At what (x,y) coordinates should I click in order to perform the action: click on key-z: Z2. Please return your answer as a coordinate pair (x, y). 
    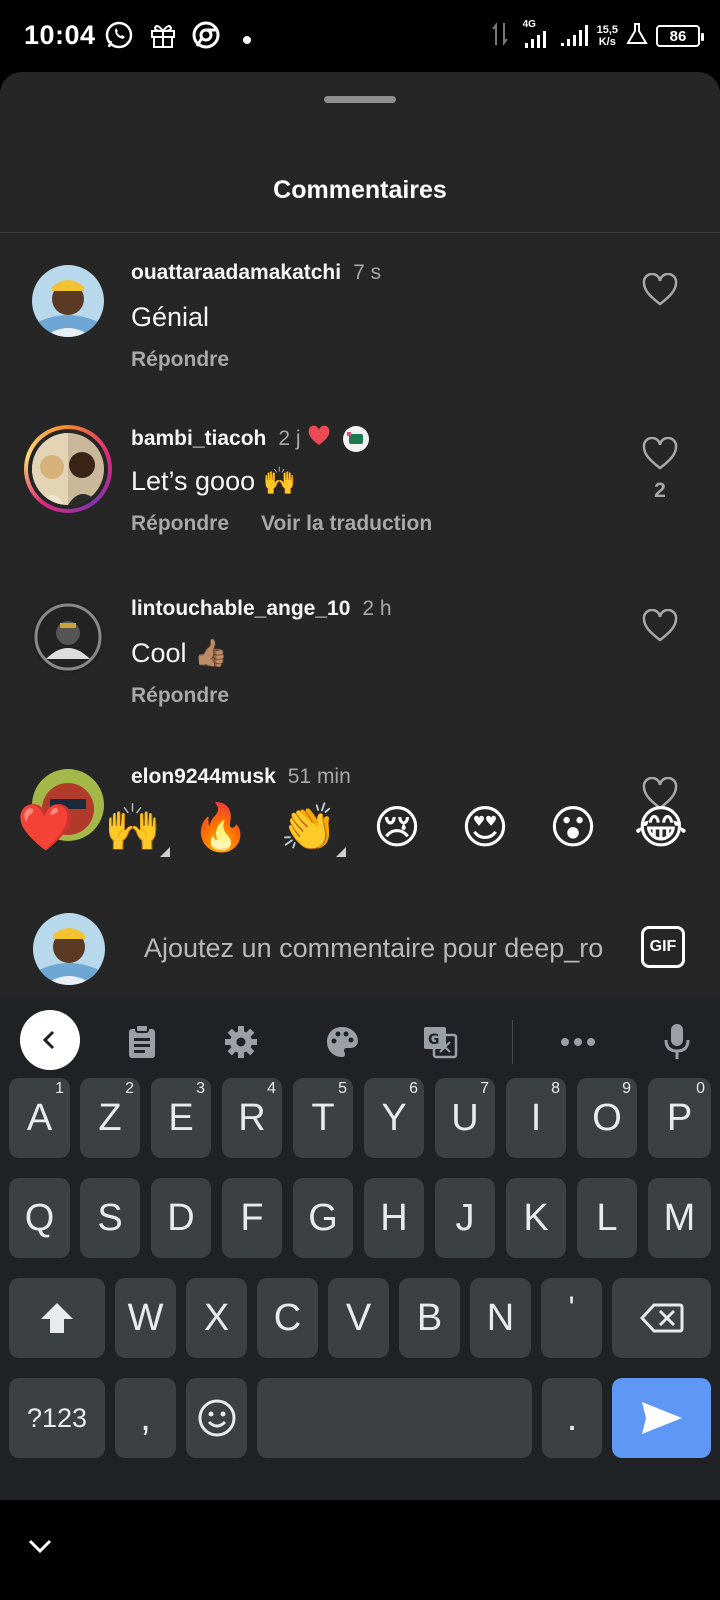
    Looking at the image, I should click on (110, 1118).